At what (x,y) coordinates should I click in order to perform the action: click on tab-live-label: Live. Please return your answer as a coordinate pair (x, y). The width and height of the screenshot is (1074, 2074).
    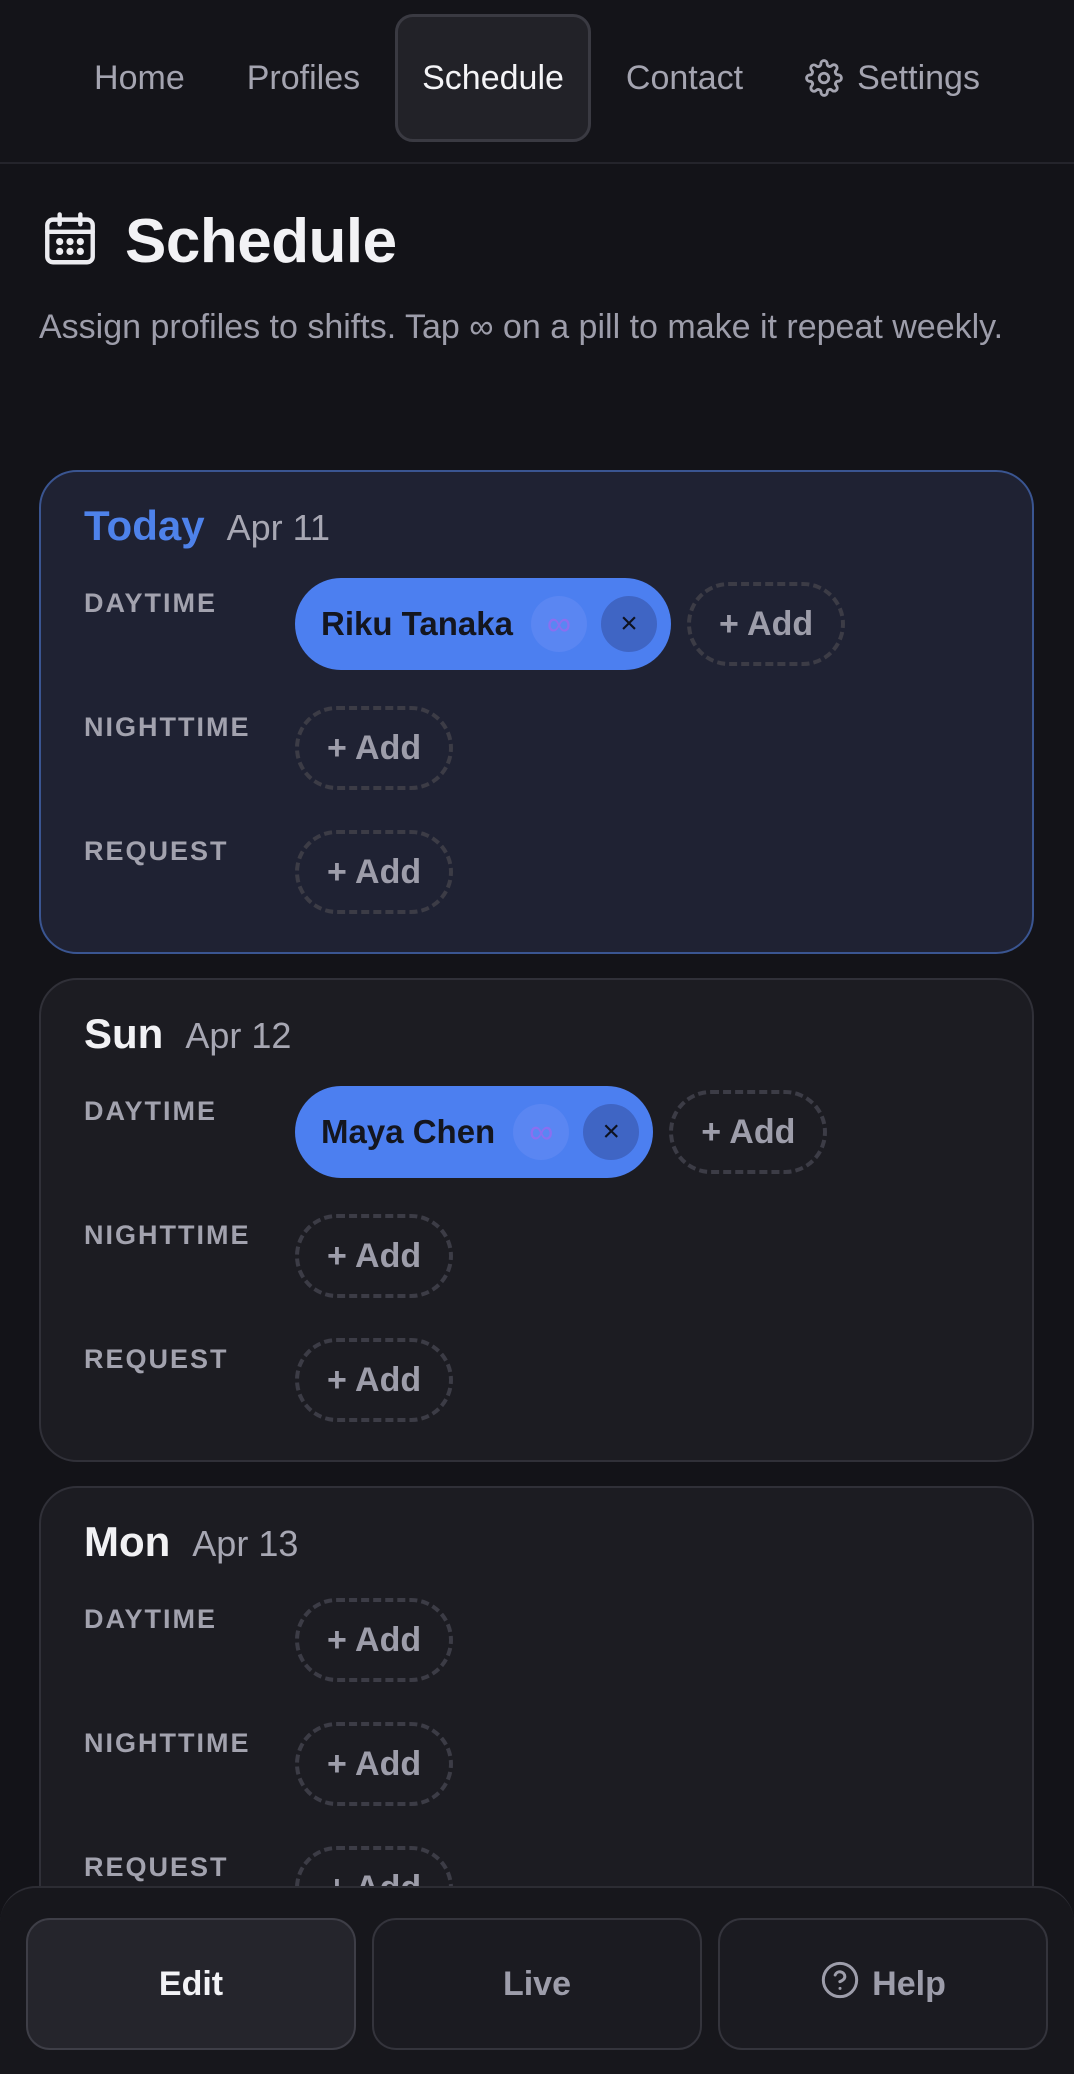
    Looking at the image, I should click on (537, 1983).